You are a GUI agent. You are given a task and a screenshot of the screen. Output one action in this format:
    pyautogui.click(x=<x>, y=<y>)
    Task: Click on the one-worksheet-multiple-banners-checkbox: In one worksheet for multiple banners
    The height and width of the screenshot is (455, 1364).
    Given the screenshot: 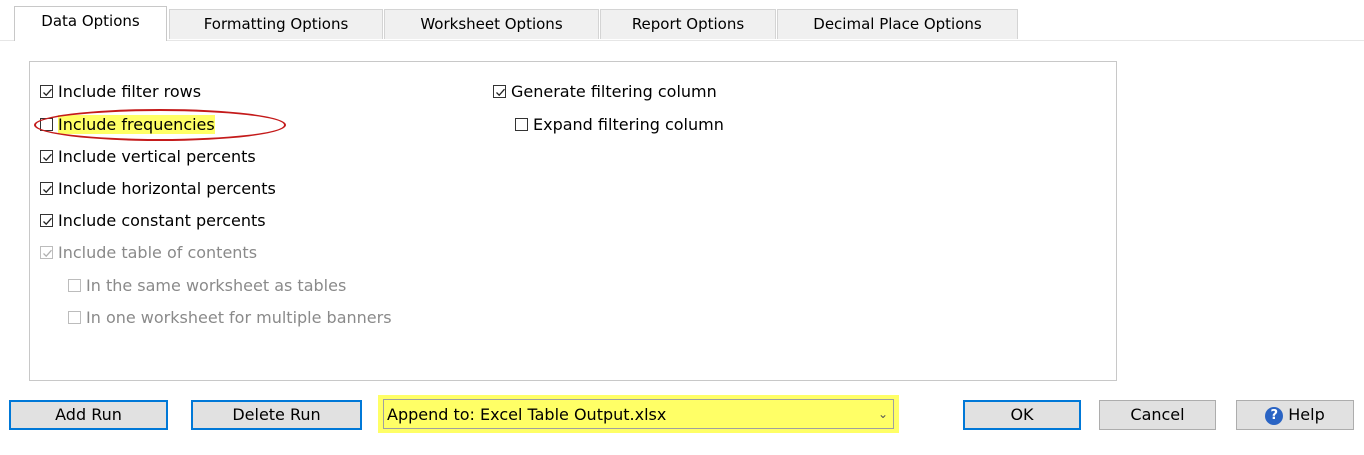 What is the action you would take?
    pyautogui.click(x=230, y=317)
    